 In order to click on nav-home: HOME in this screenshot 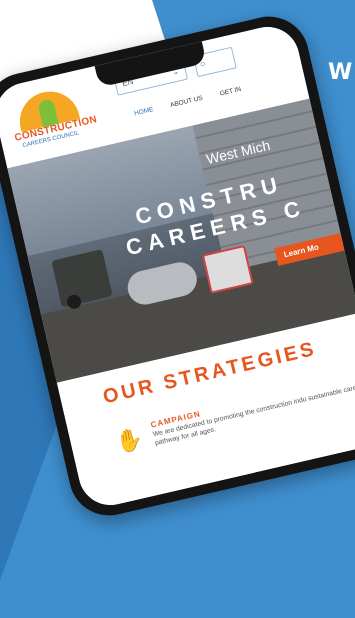, I will do `click(144, 111)`.